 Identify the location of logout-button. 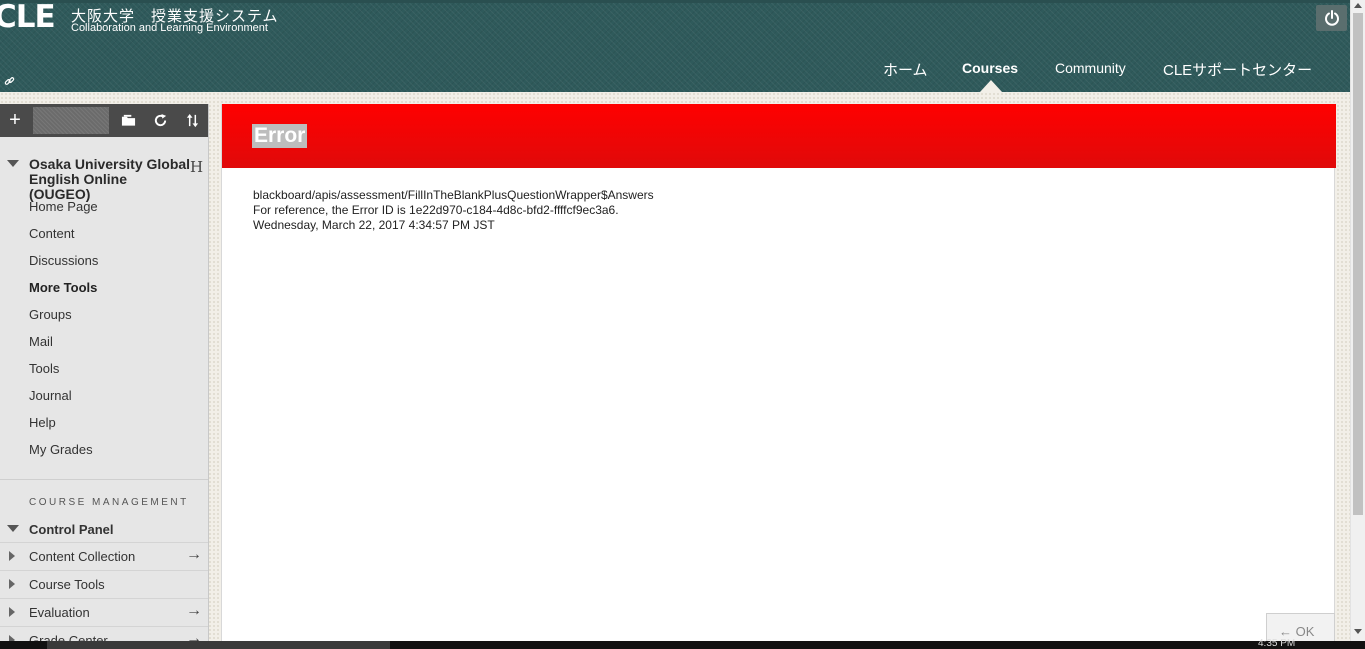
(1331, 18).